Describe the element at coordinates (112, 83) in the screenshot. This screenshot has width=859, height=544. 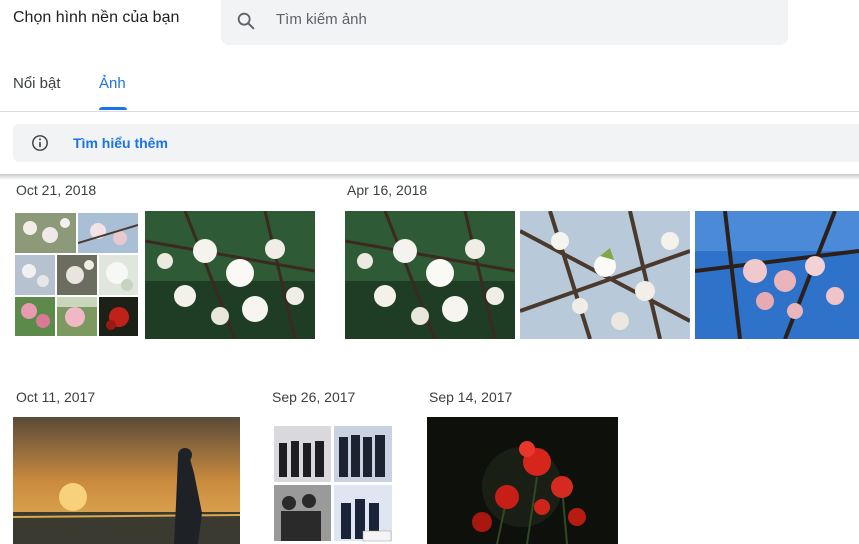
I see `tab-photos: Ảnh` at that location.